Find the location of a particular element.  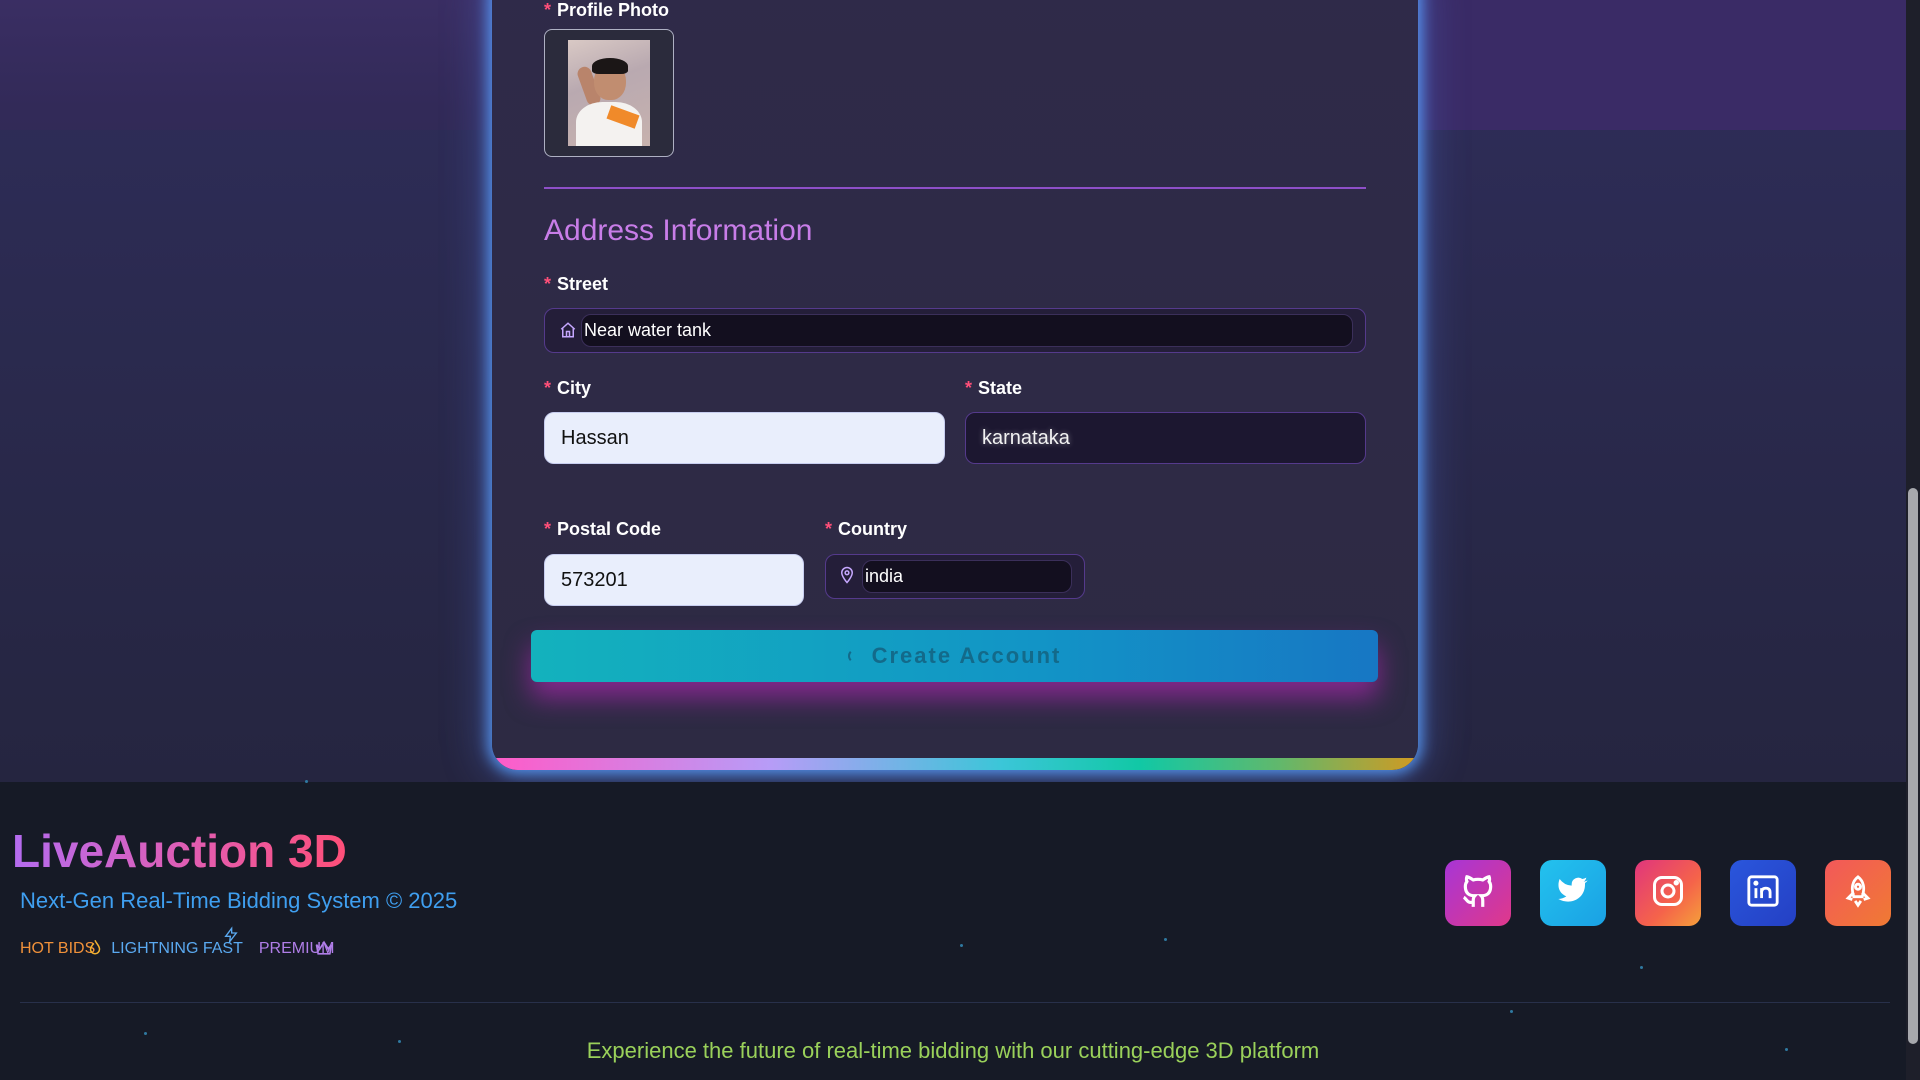

postal-code-label: * Postal Code is located at coordinates (603, 529).